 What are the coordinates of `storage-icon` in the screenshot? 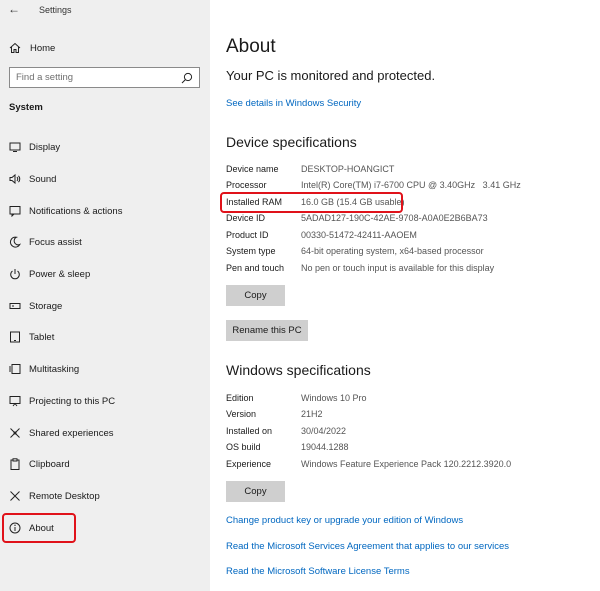 It's located at (15, 306).